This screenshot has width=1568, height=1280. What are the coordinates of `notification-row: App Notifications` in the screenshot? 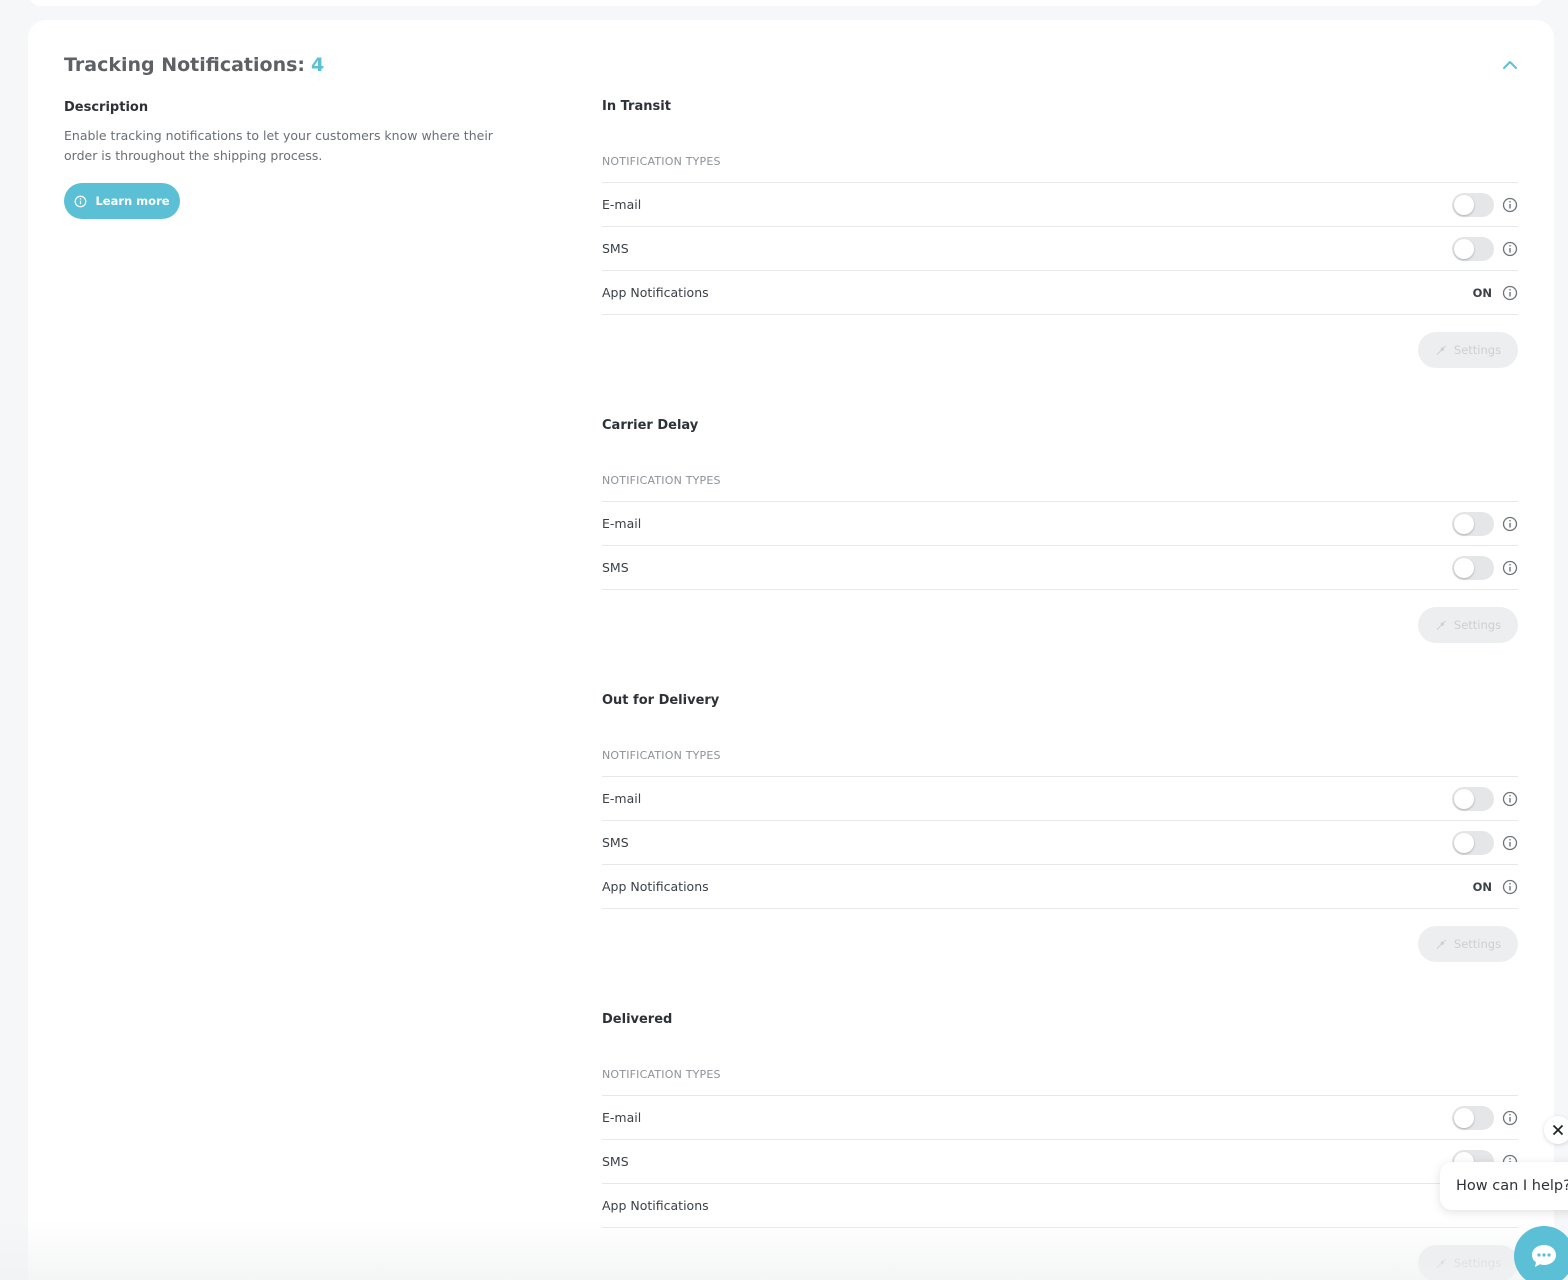 It's located at (1060, 1206).